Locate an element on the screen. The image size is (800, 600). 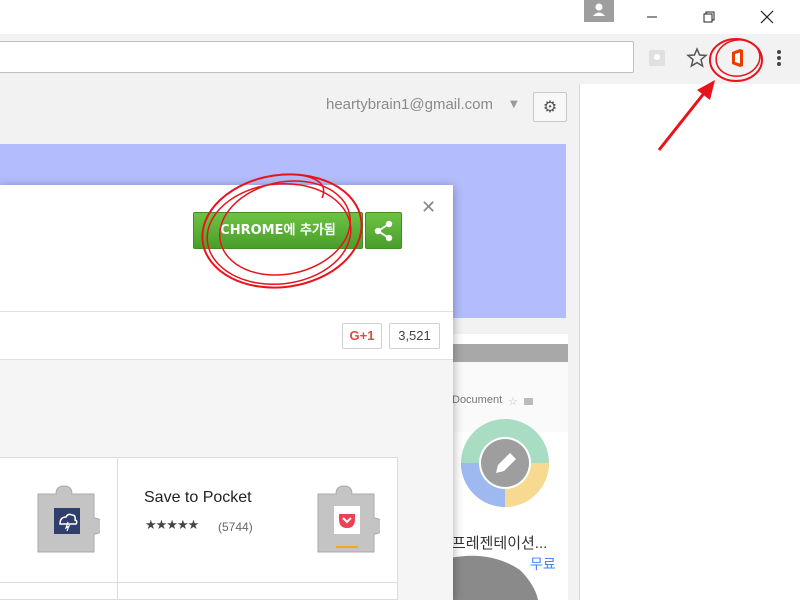
card-doc-label: Document is located at coordinates (477, 400).